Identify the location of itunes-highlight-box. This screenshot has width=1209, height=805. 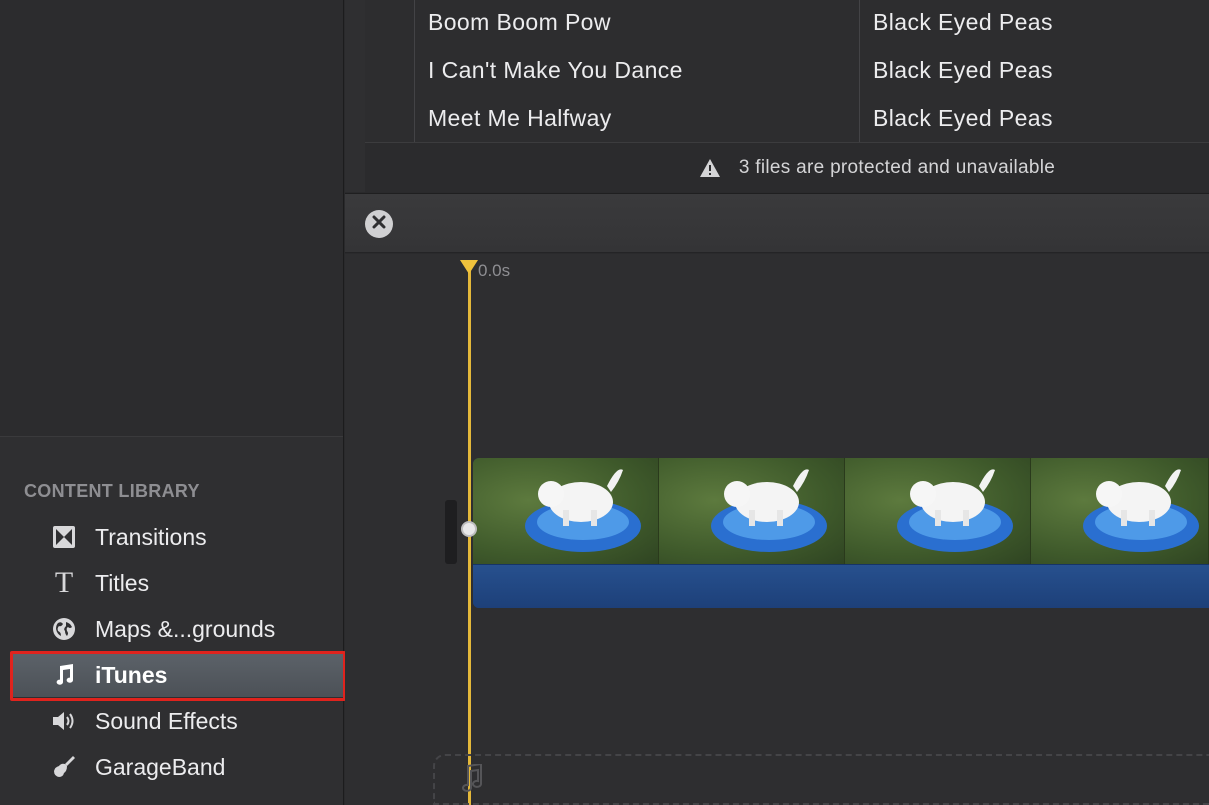
(178, 676).